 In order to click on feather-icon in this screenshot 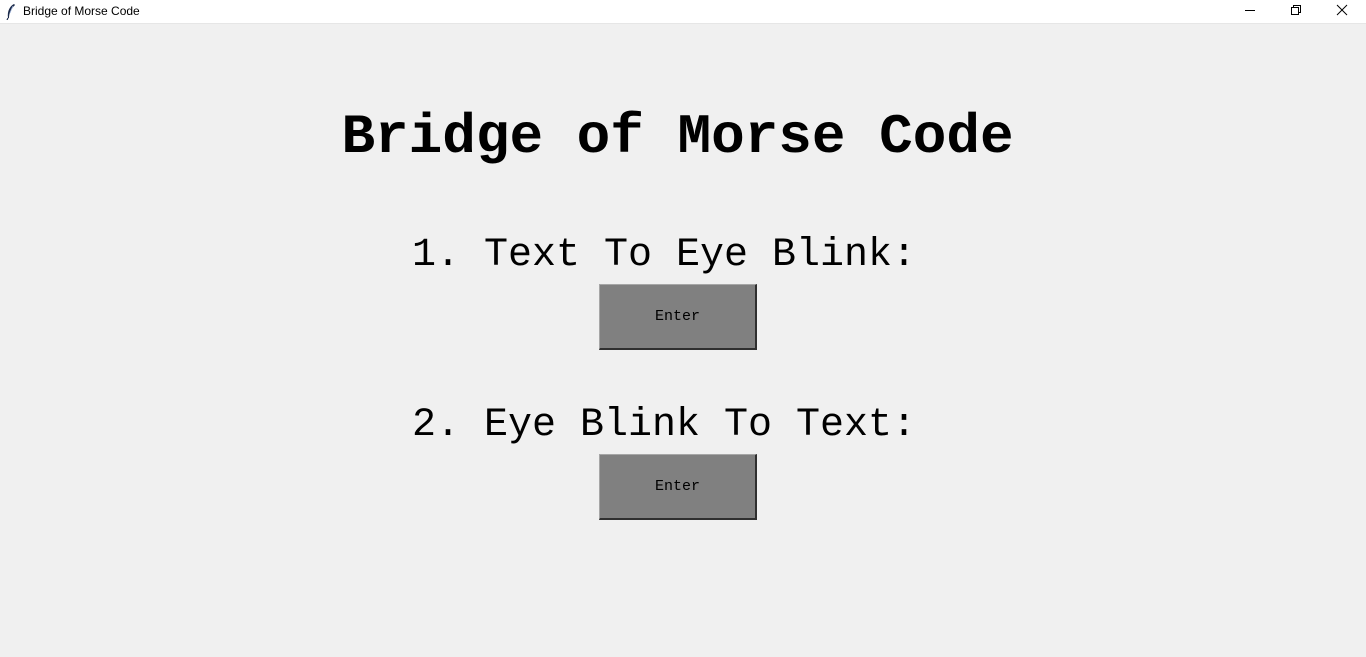, I will do `click(11, 12)`.